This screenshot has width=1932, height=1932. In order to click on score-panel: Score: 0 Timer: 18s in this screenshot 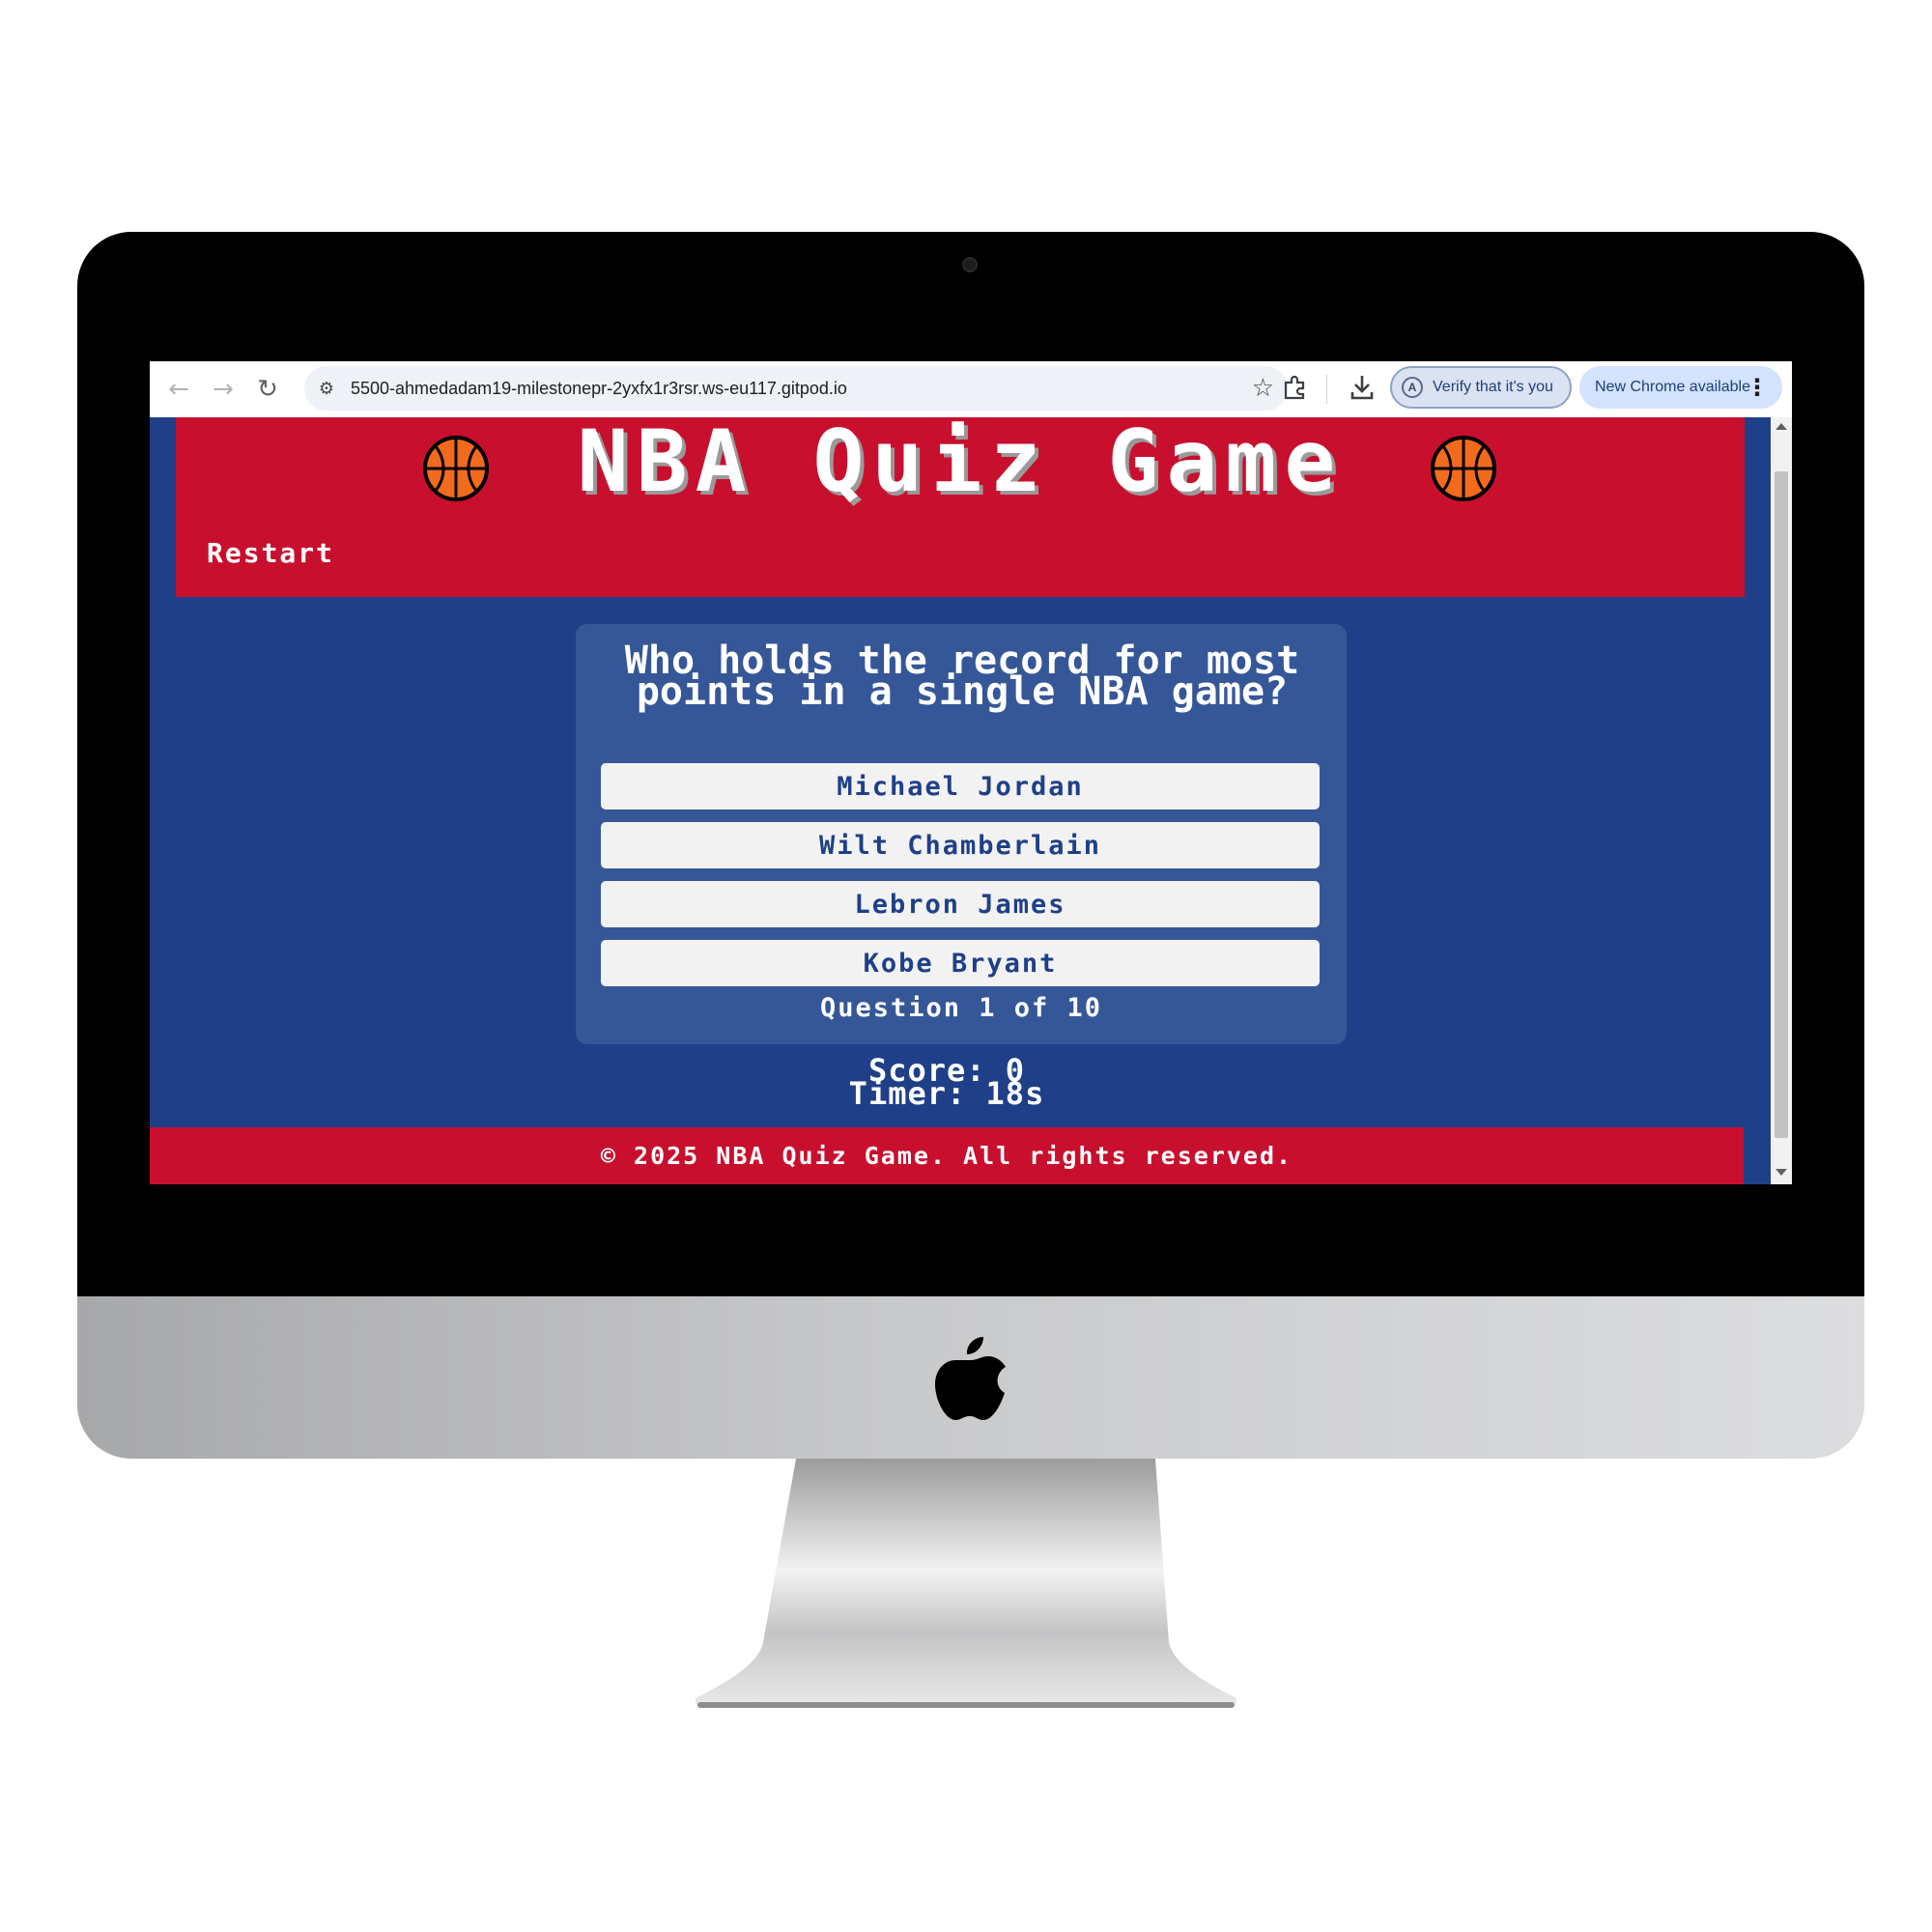, I will do `click(947, 1083)`.